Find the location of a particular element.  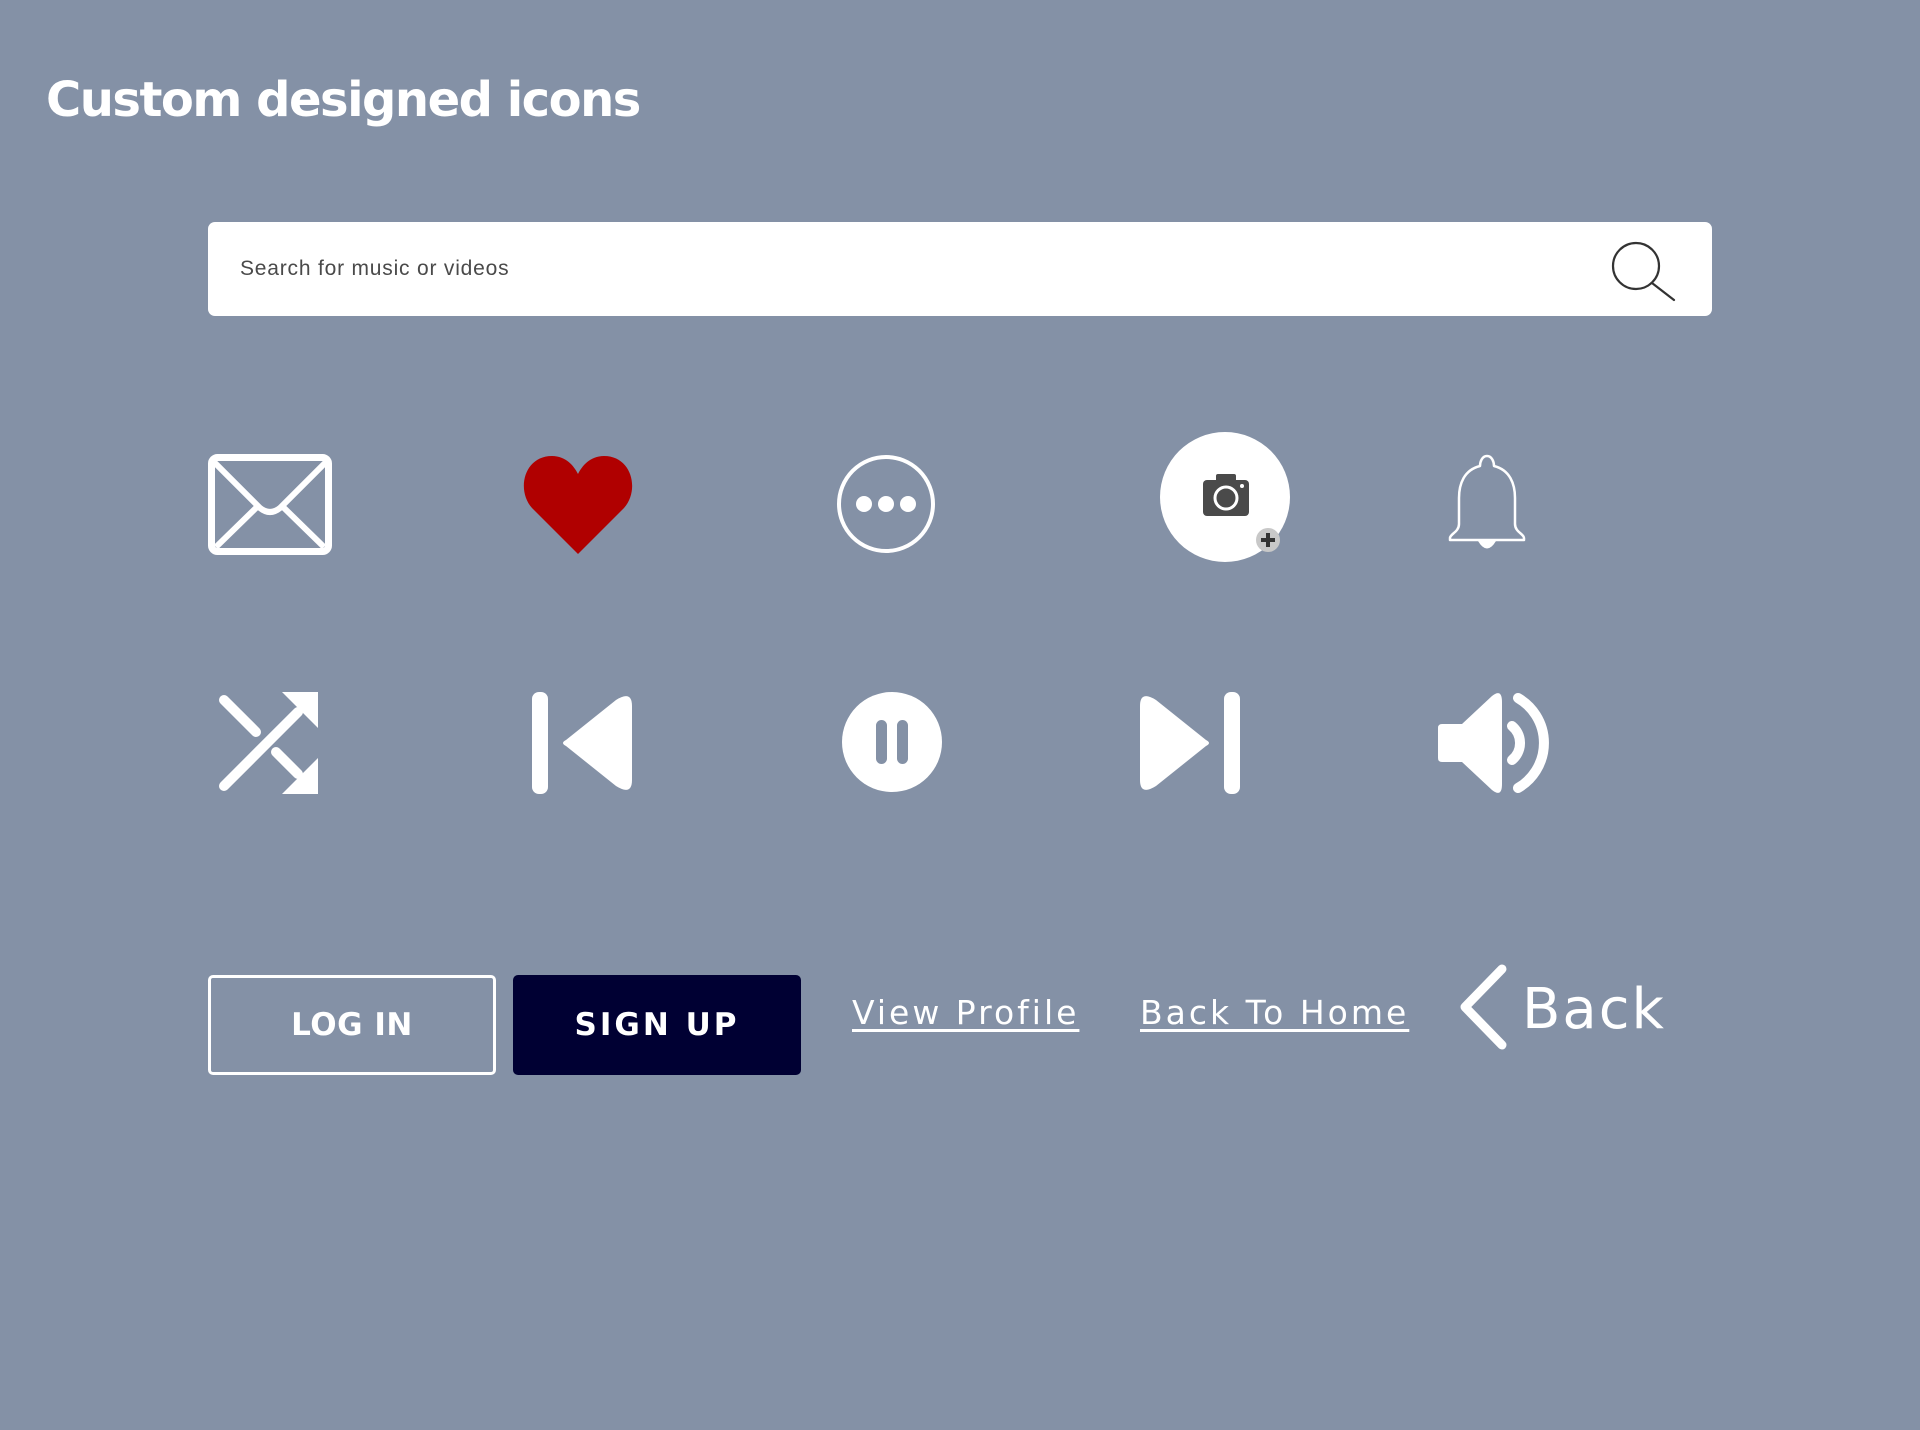

signup-button: SIGN UP is located at coordinates (657, 1025).